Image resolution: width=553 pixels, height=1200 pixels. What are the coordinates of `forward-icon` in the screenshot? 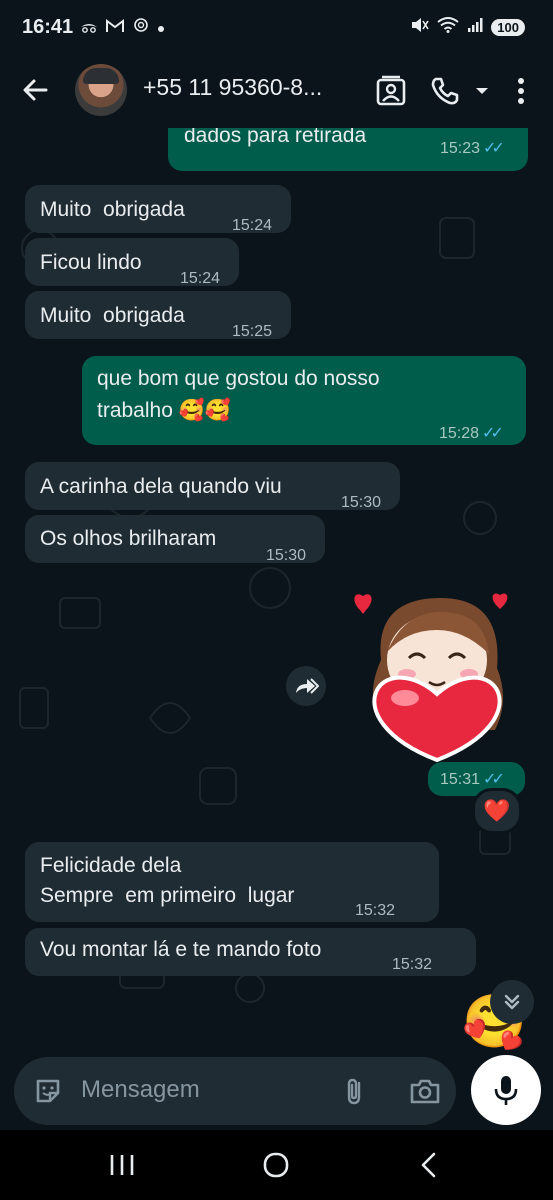 It's located at (307, 686).